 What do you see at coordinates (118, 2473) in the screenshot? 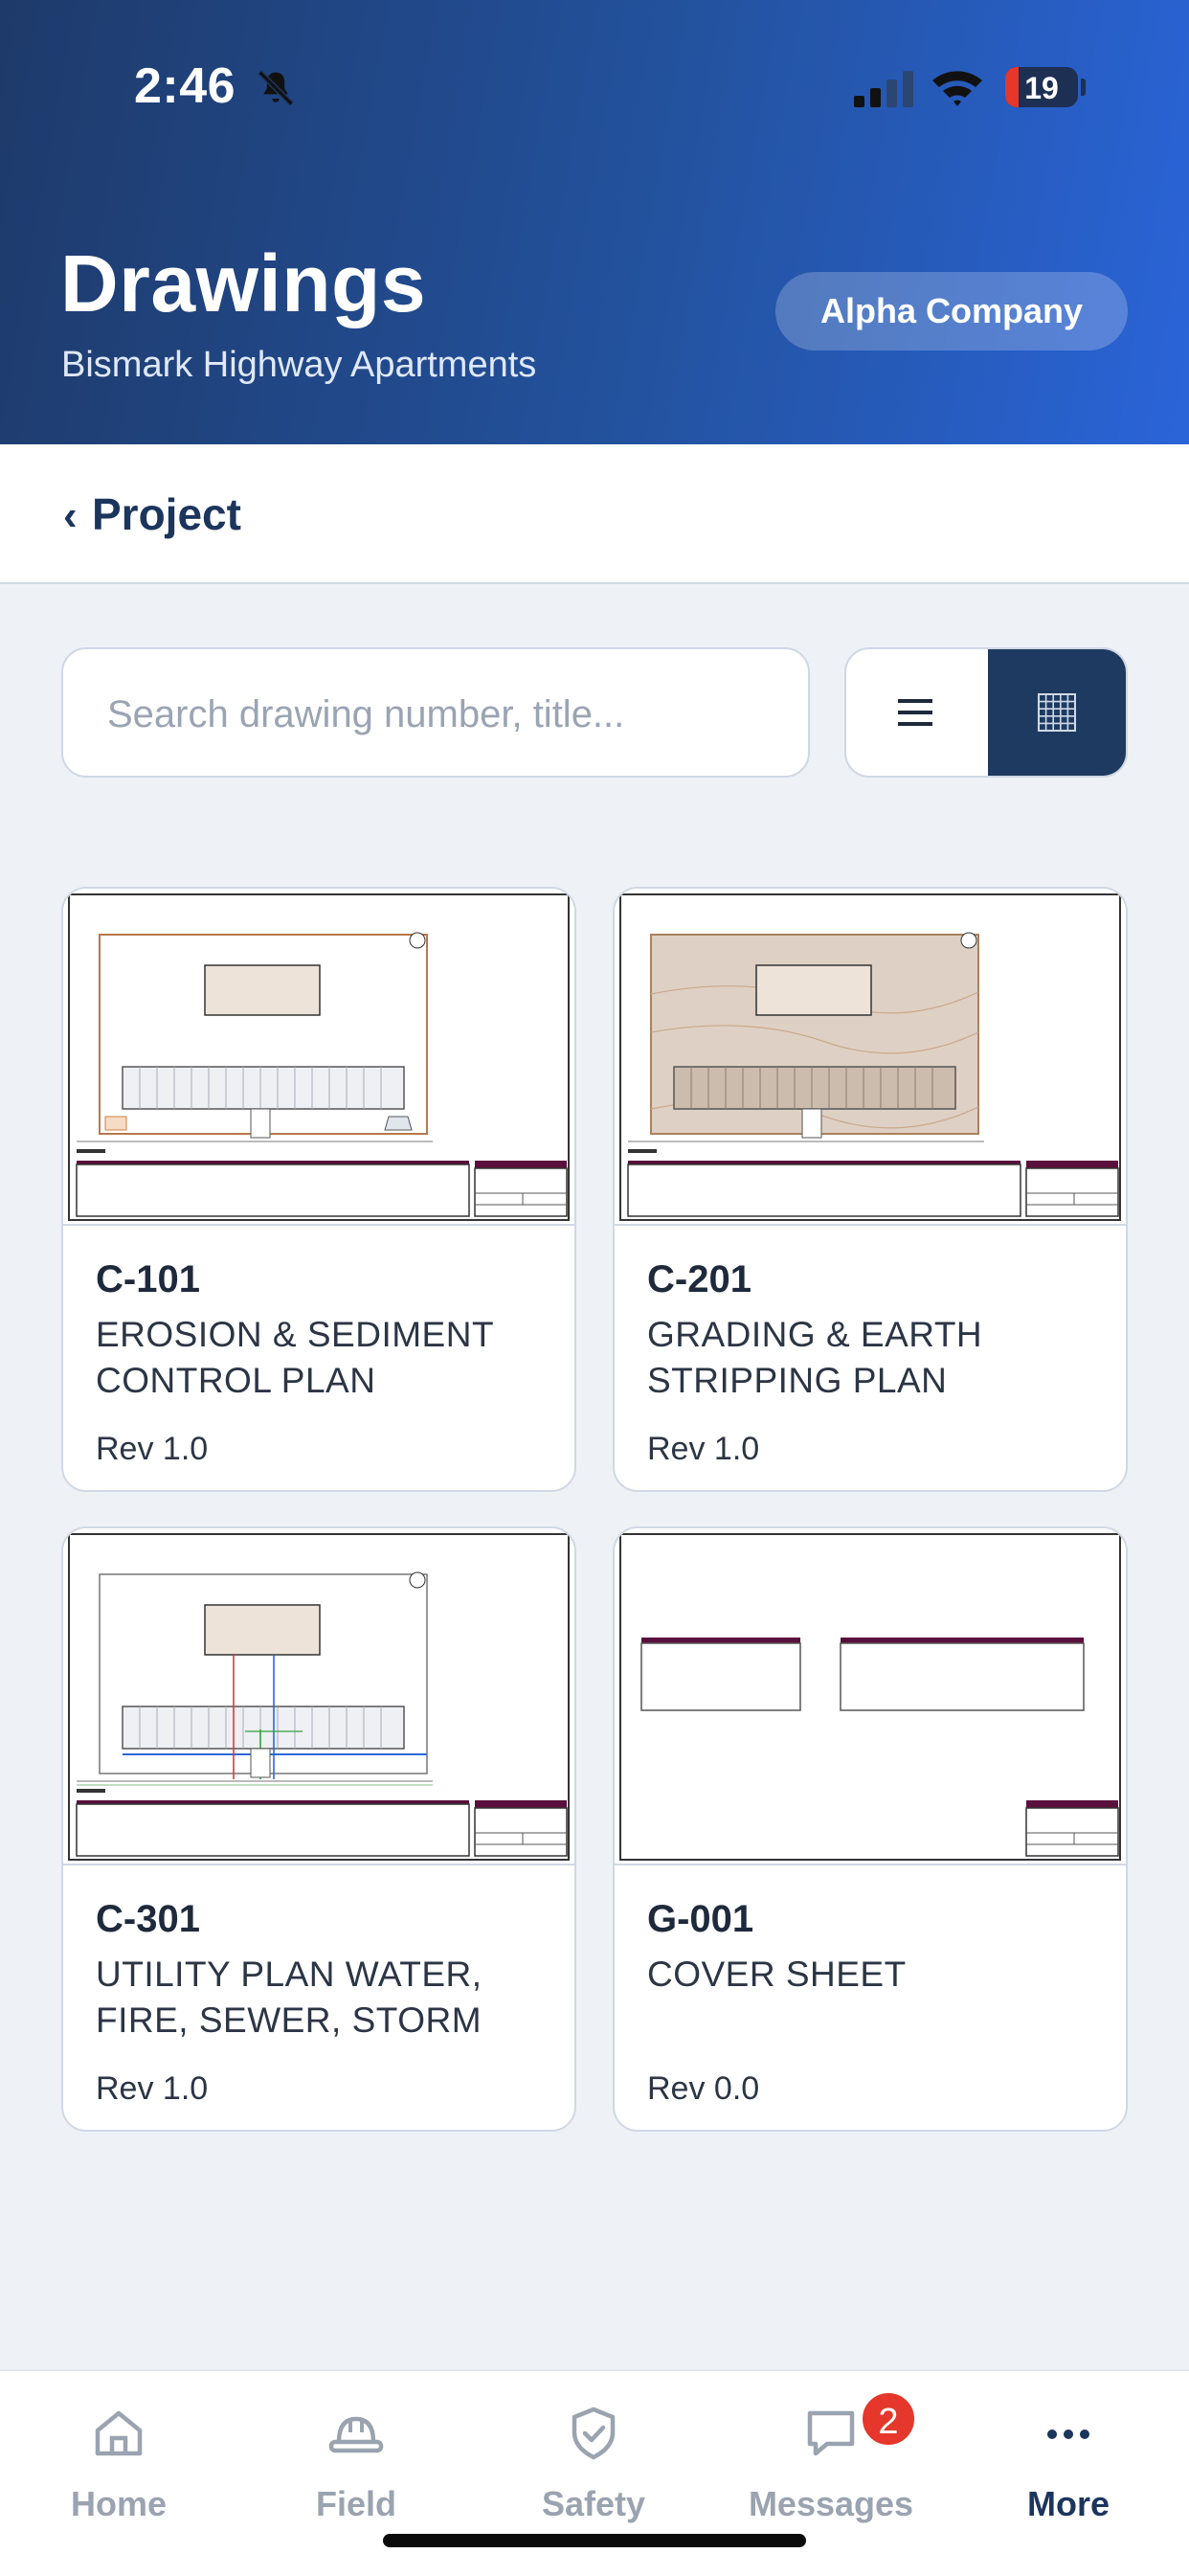
I see `tab-home: Home` at bounding box center [118, 2473].